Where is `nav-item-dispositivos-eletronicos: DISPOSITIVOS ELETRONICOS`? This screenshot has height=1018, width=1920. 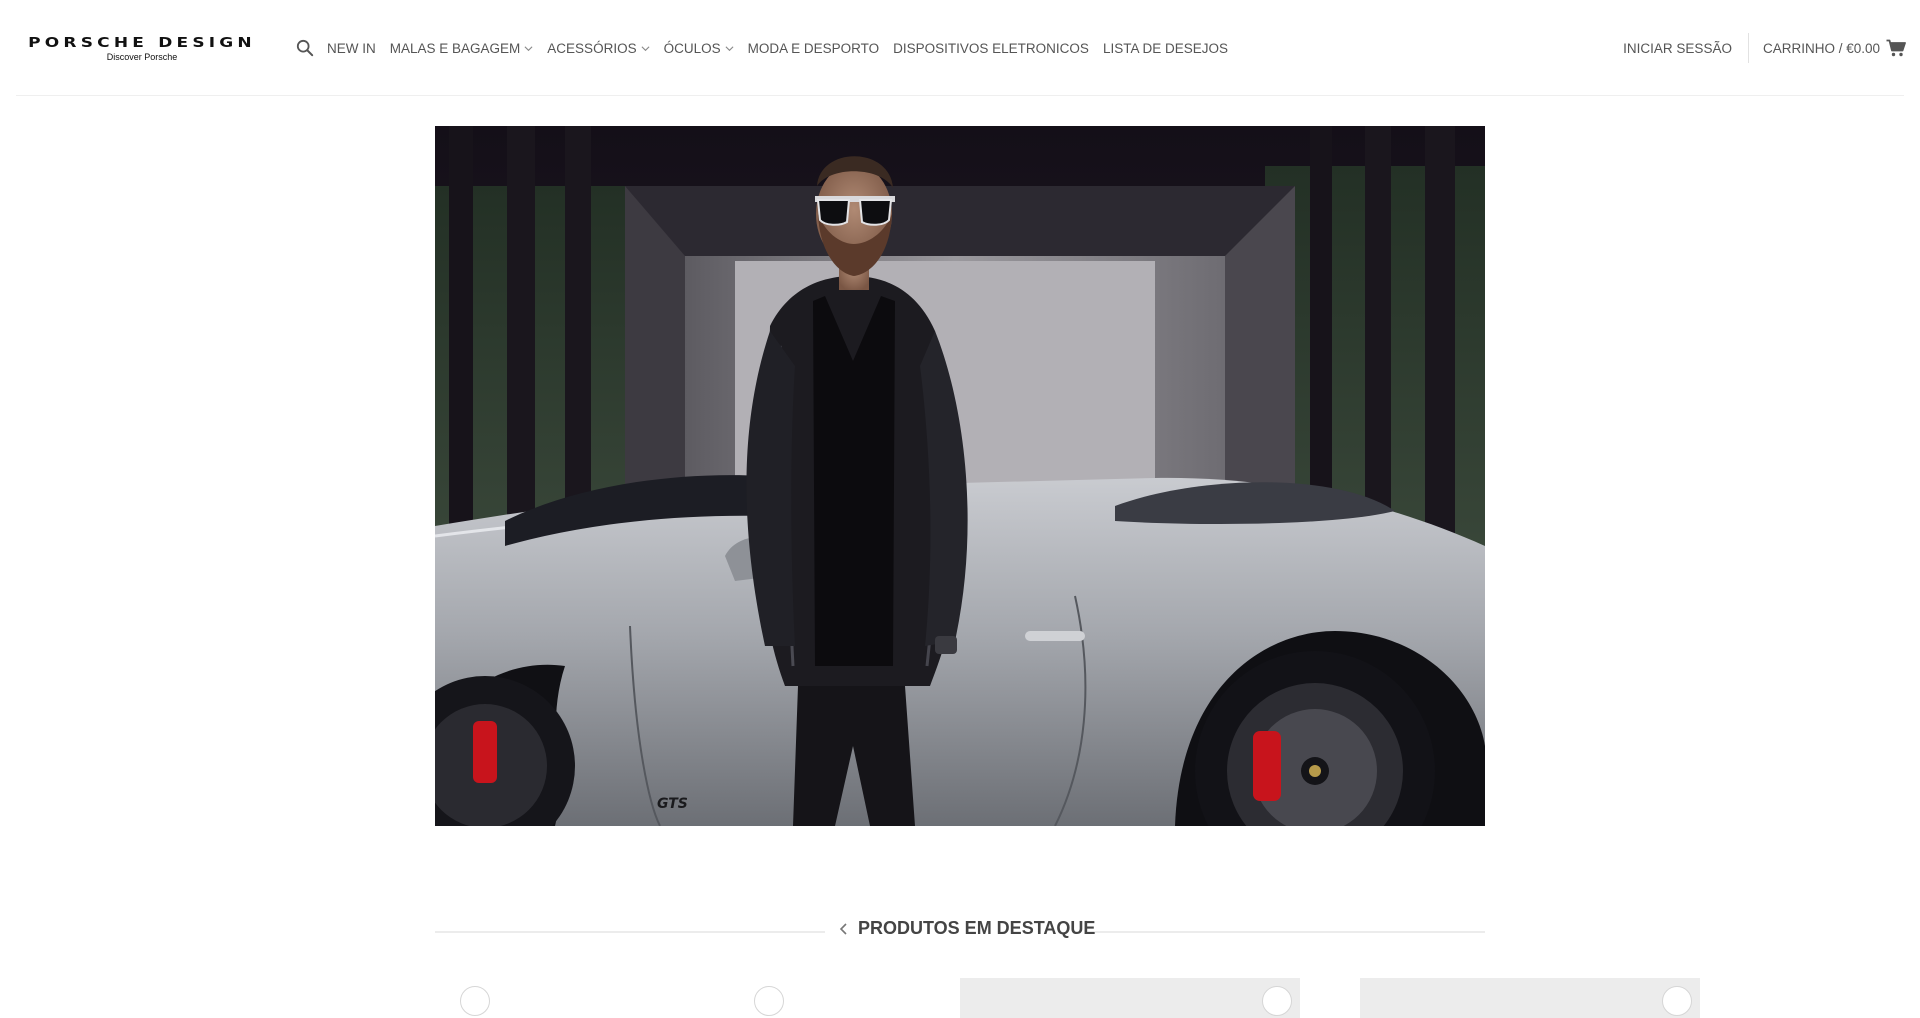 nav-item-dispositivos-eletronicos: DISPOSITIVOS ELETRONICOS is located at coordinates (991, 48).